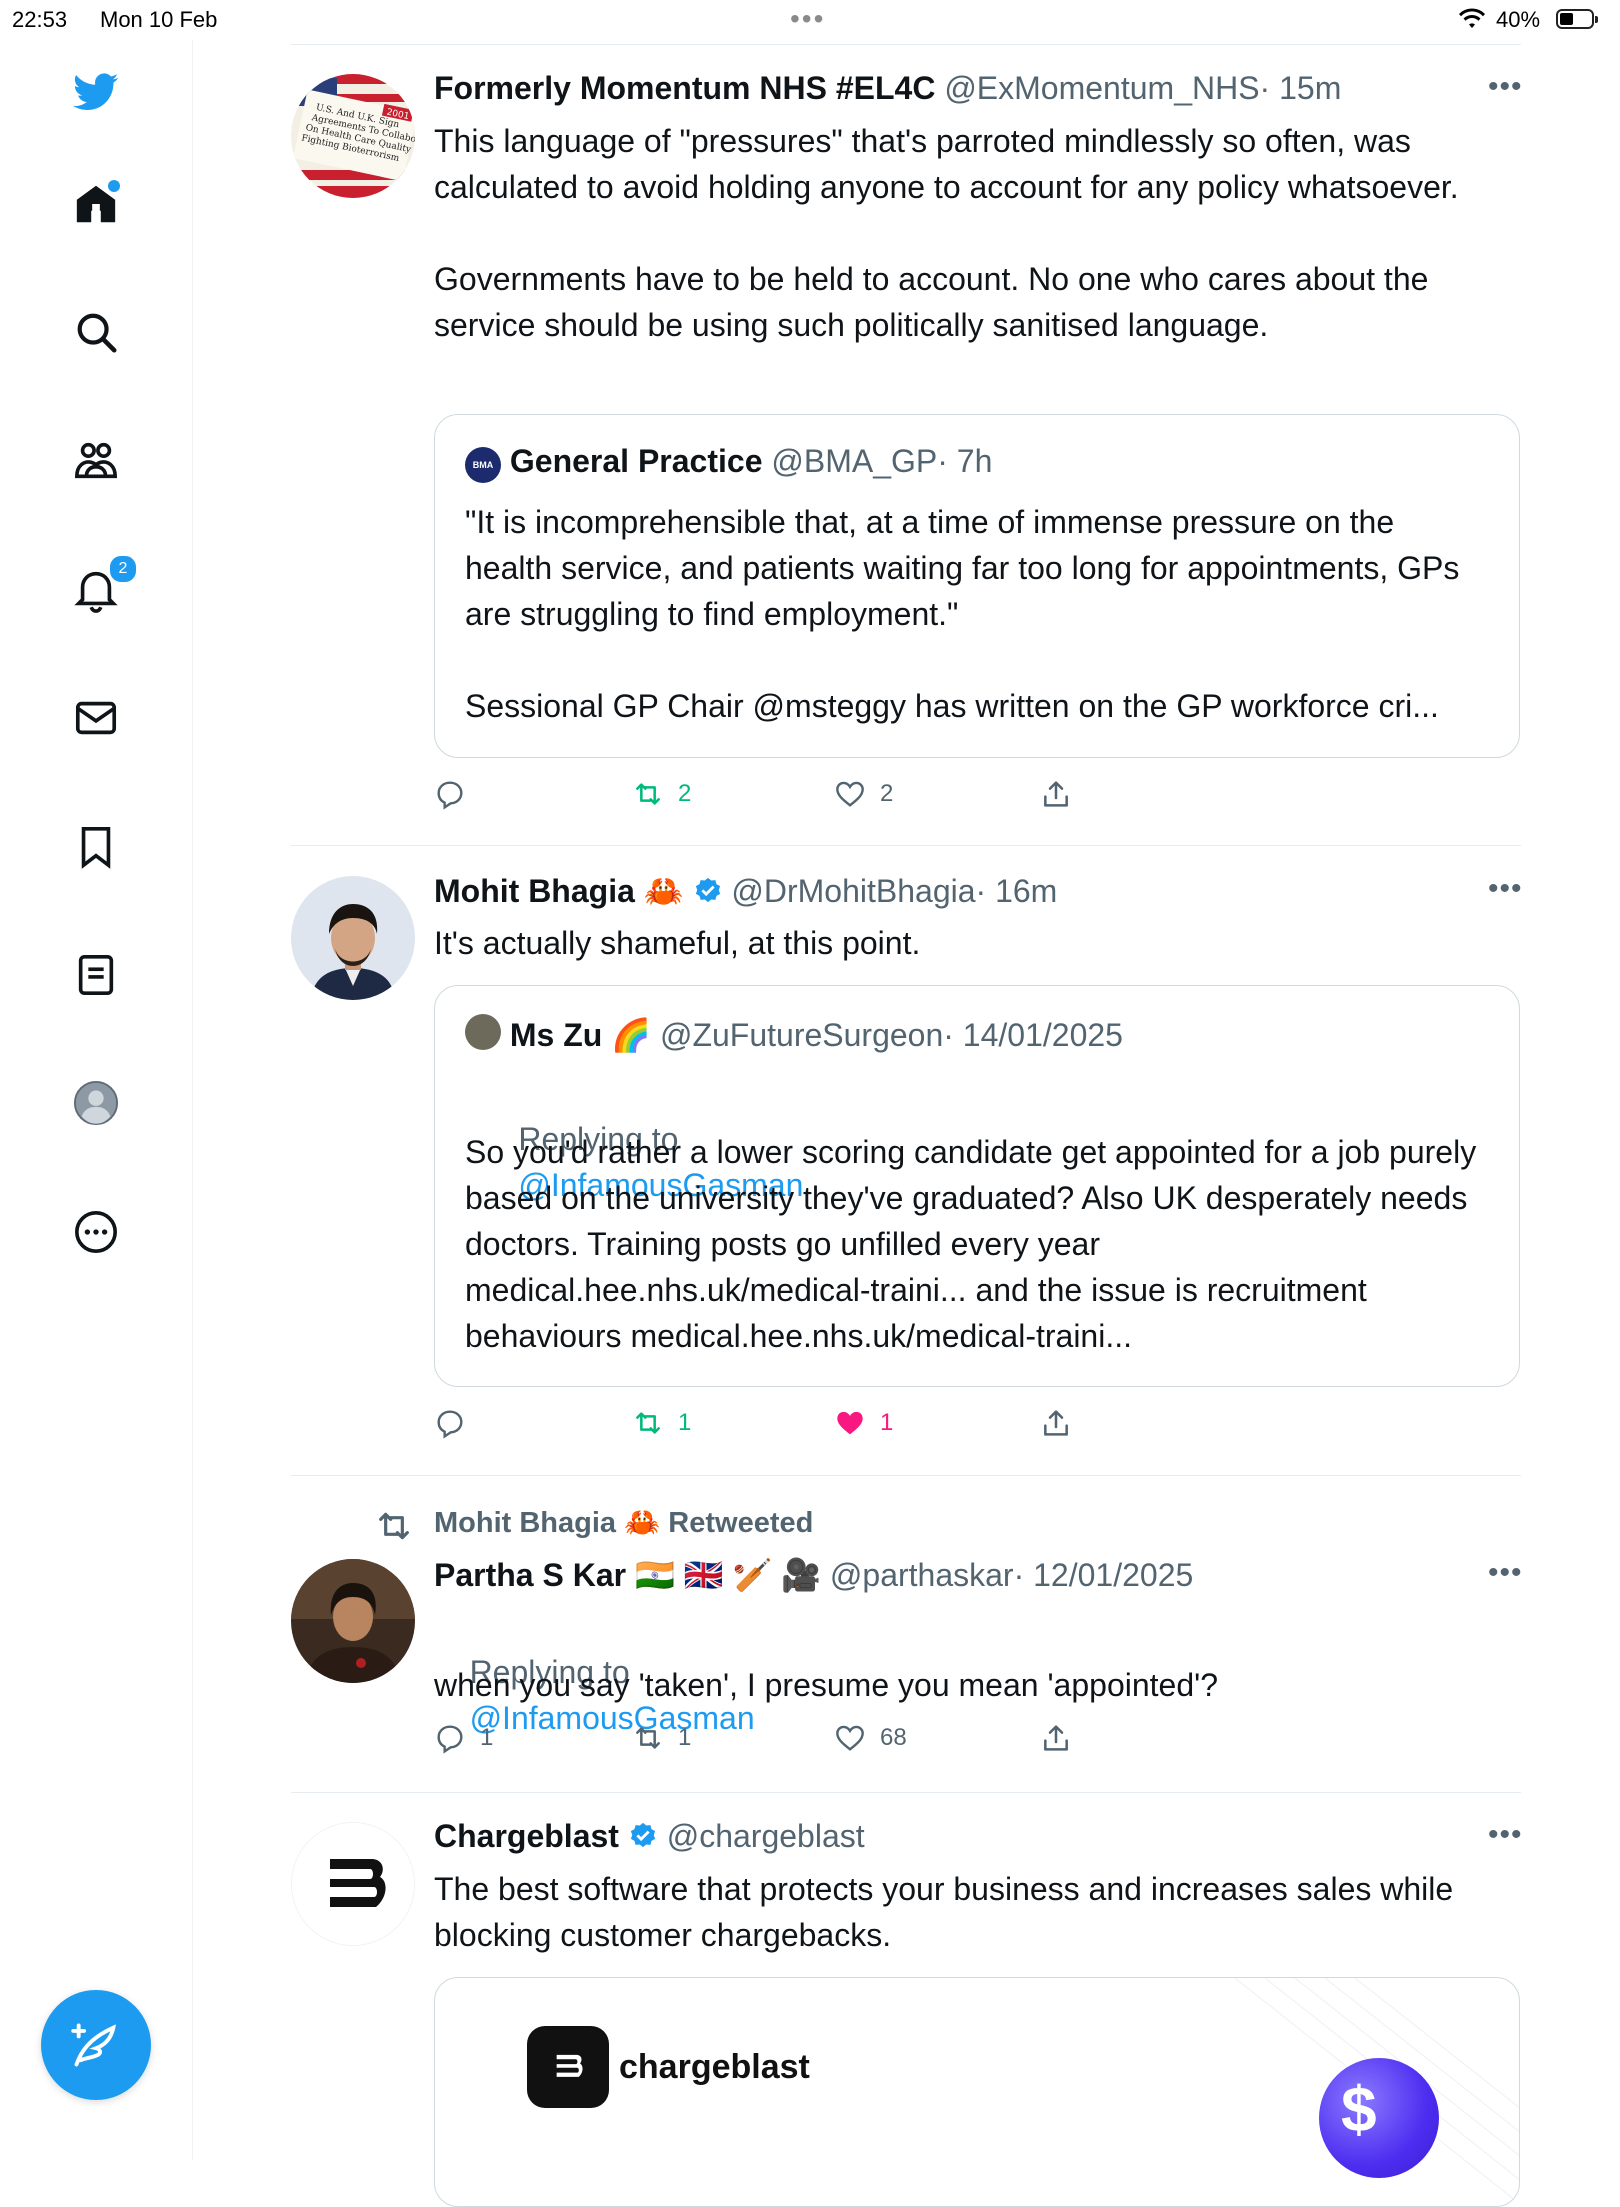 This screenshot has height=2207, width=1620. I want to click on author-name: Partha S Kar, so click(530, 1575).